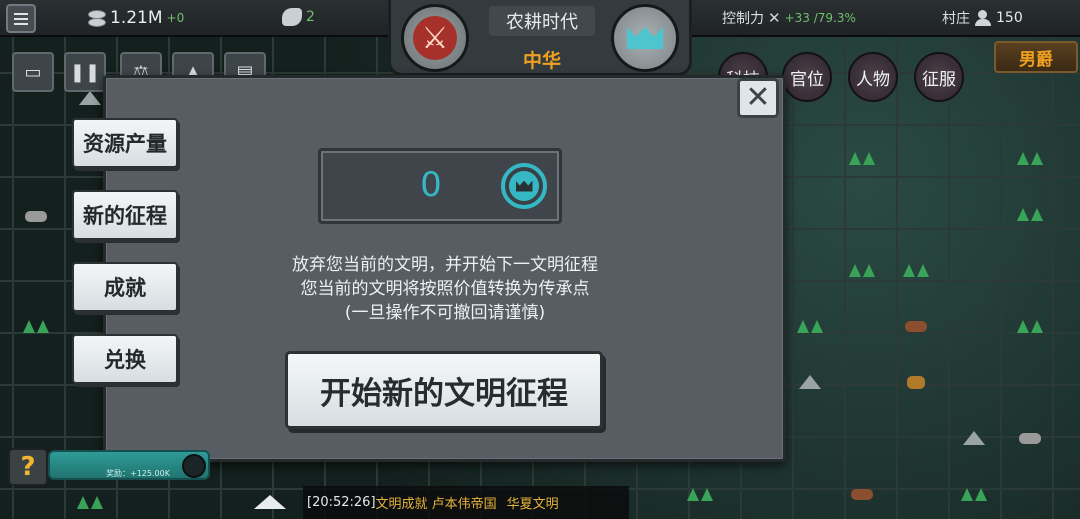 This screenshot has width=1080, height=519. I want to click on start-new-civilization-button: 开始新的文明征程, so click(444, 390).